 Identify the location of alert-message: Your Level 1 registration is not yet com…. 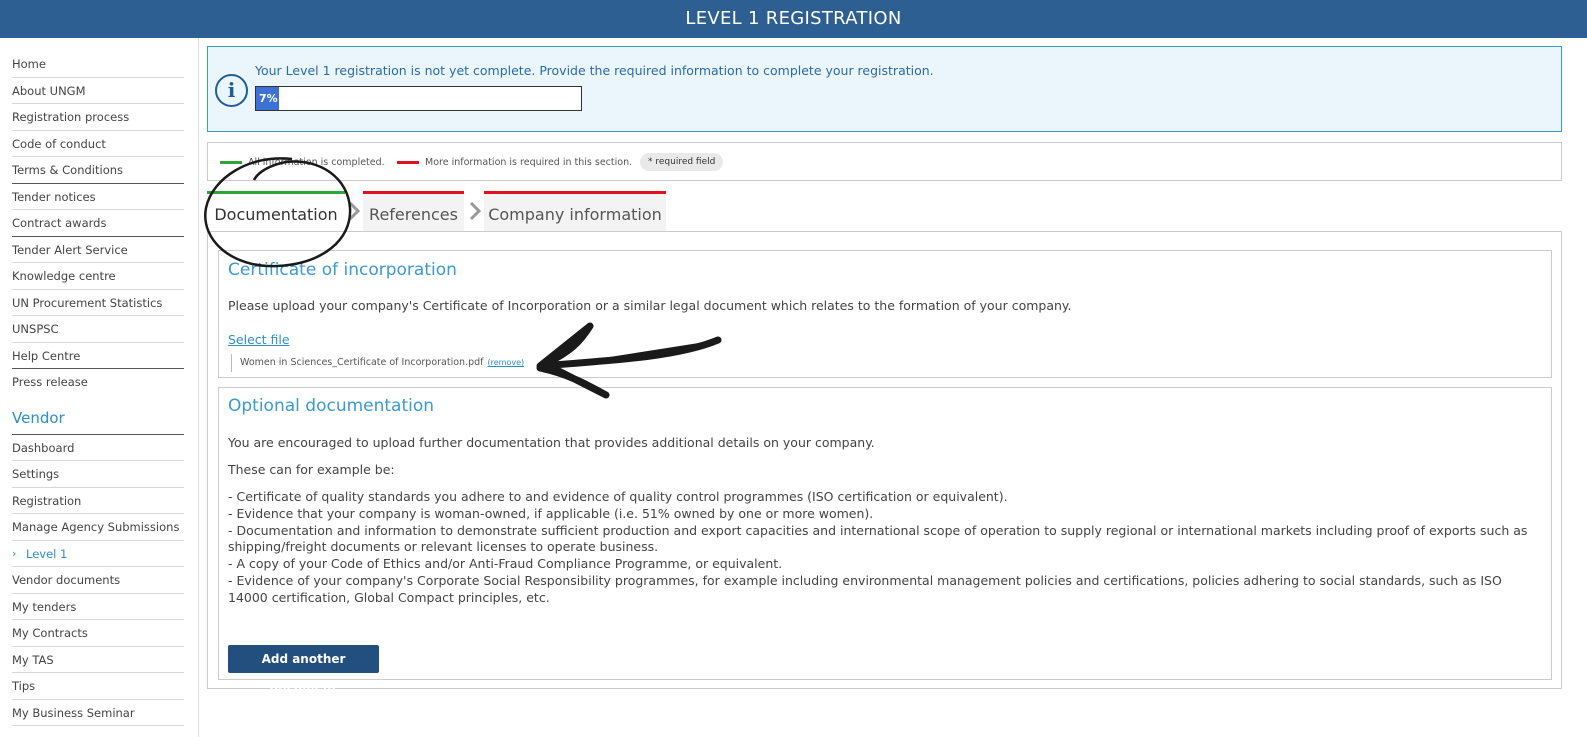
(594, 70).